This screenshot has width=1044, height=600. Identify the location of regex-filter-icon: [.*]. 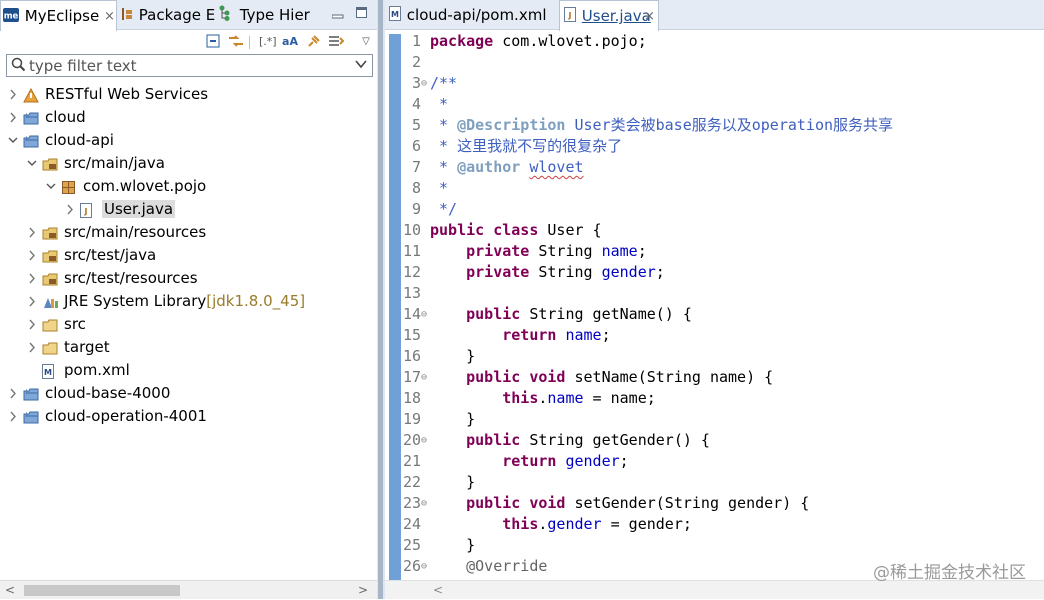
(268, 42).